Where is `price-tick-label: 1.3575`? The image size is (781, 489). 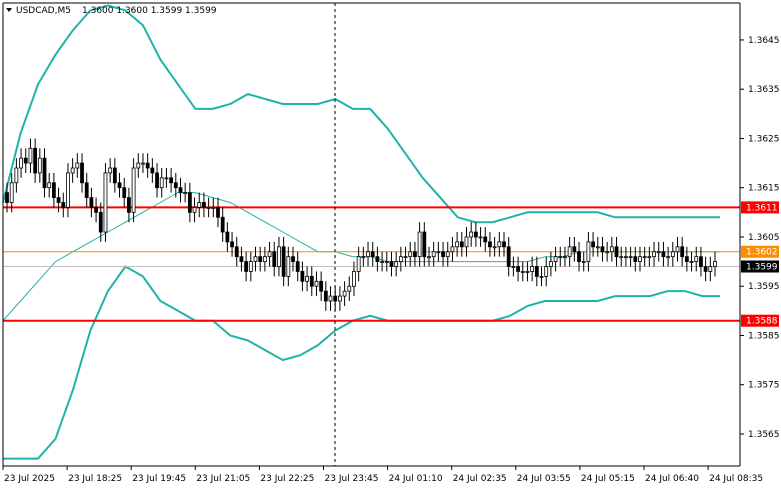 price-tick-label: 1.3575 is located at coordinates (764, 386).